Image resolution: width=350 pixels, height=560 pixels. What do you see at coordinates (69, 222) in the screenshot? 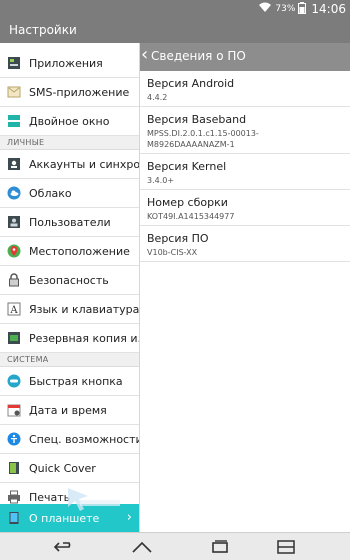
I see `settings-item-users: Пользователи` at bounding box center [69, 222].